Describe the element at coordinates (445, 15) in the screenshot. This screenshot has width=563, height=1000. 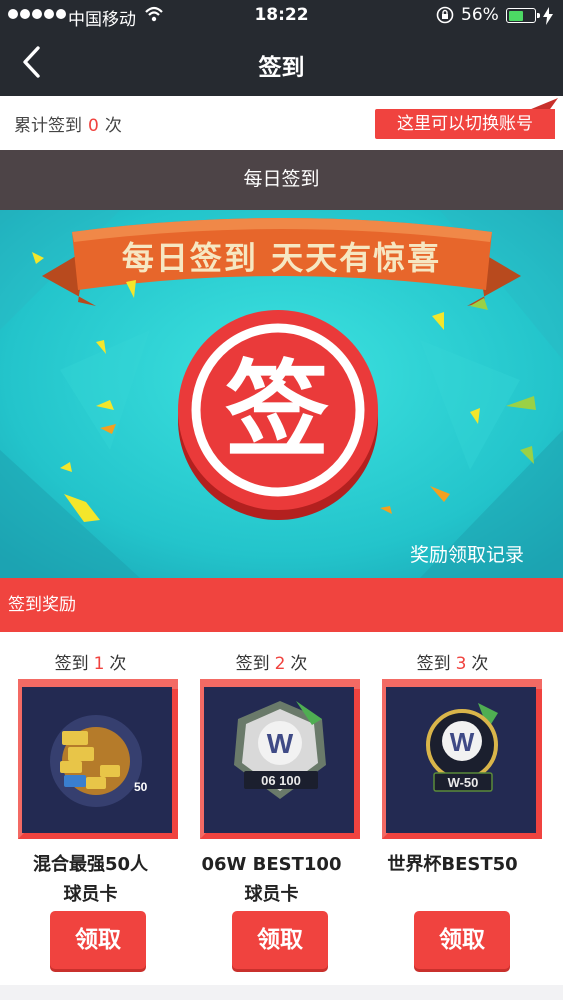
I see `rotation-lock-icon` at that location.